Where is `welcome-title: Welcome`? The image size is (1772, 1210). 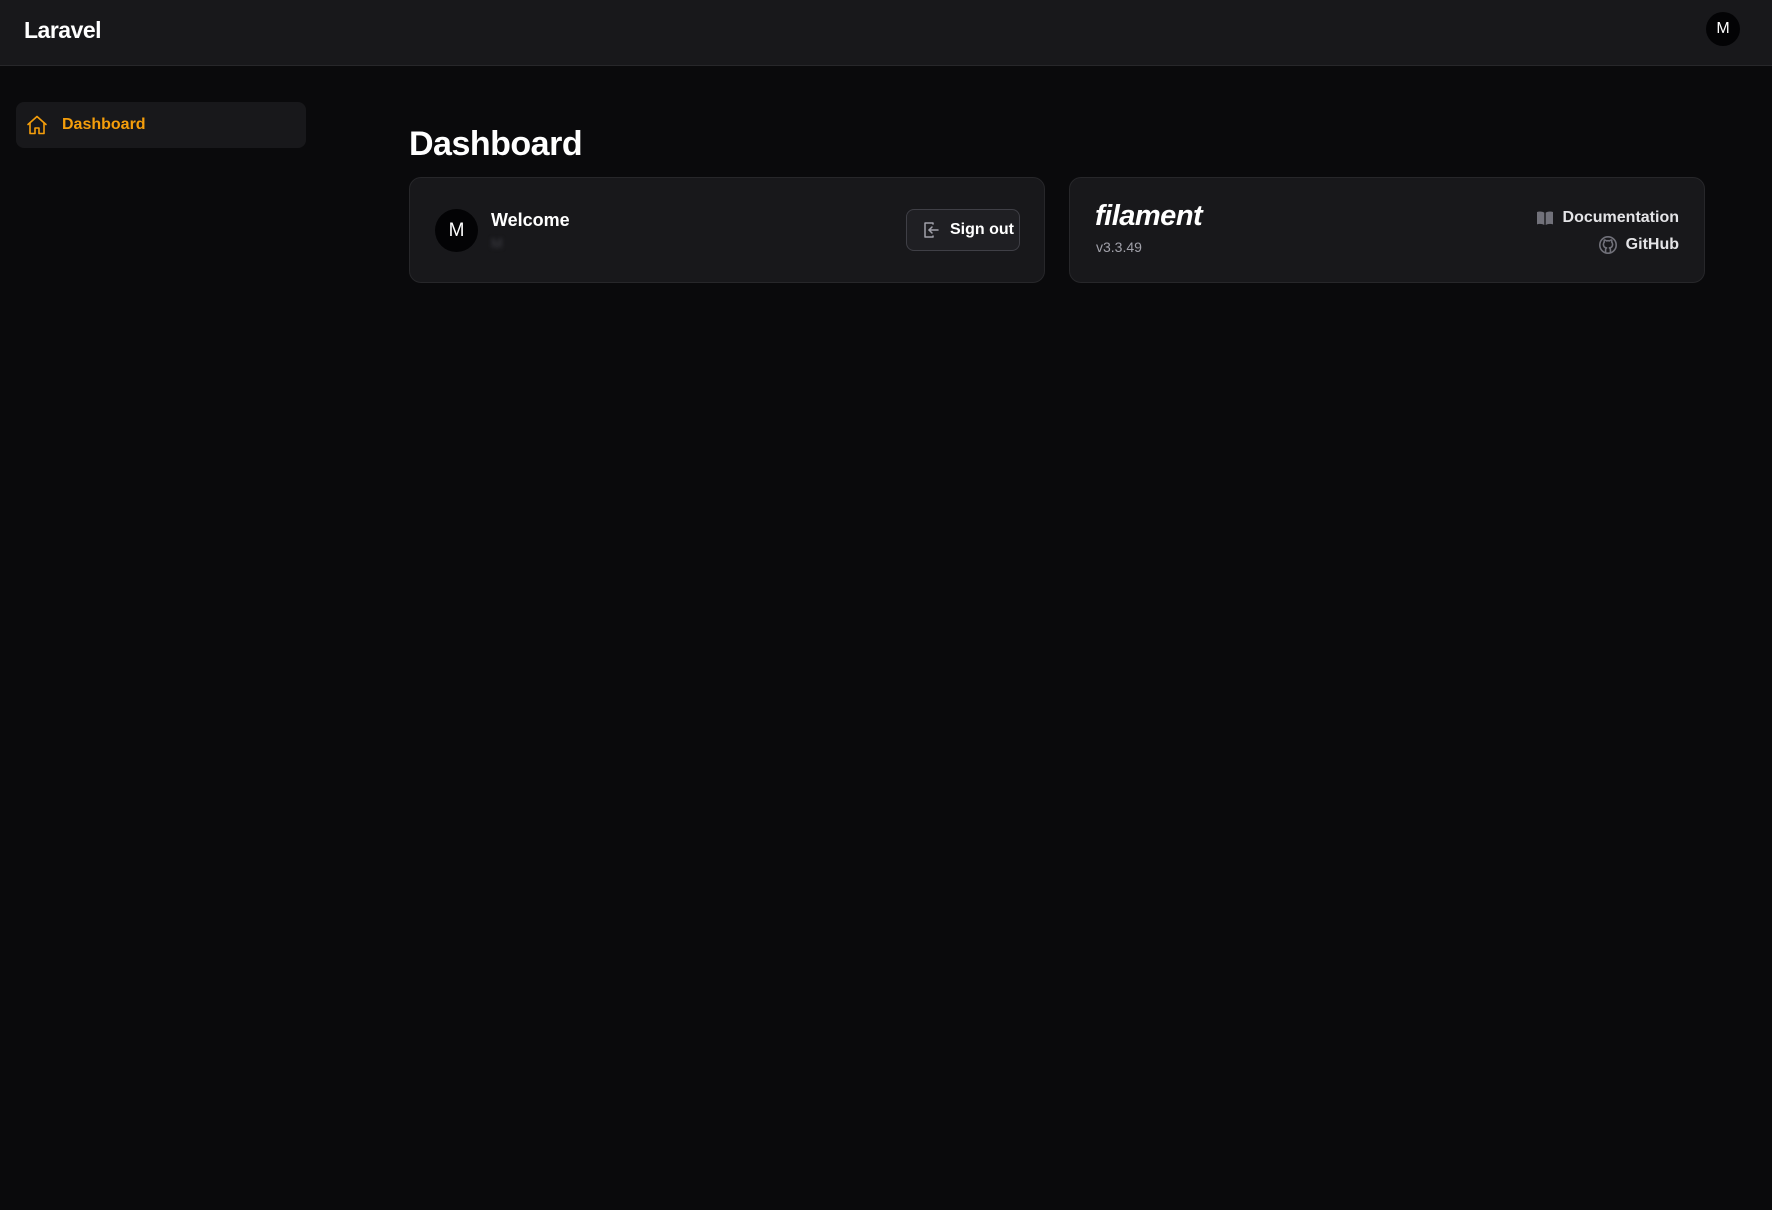
welcome-title: Welcome is located at coordinates (530, 220).